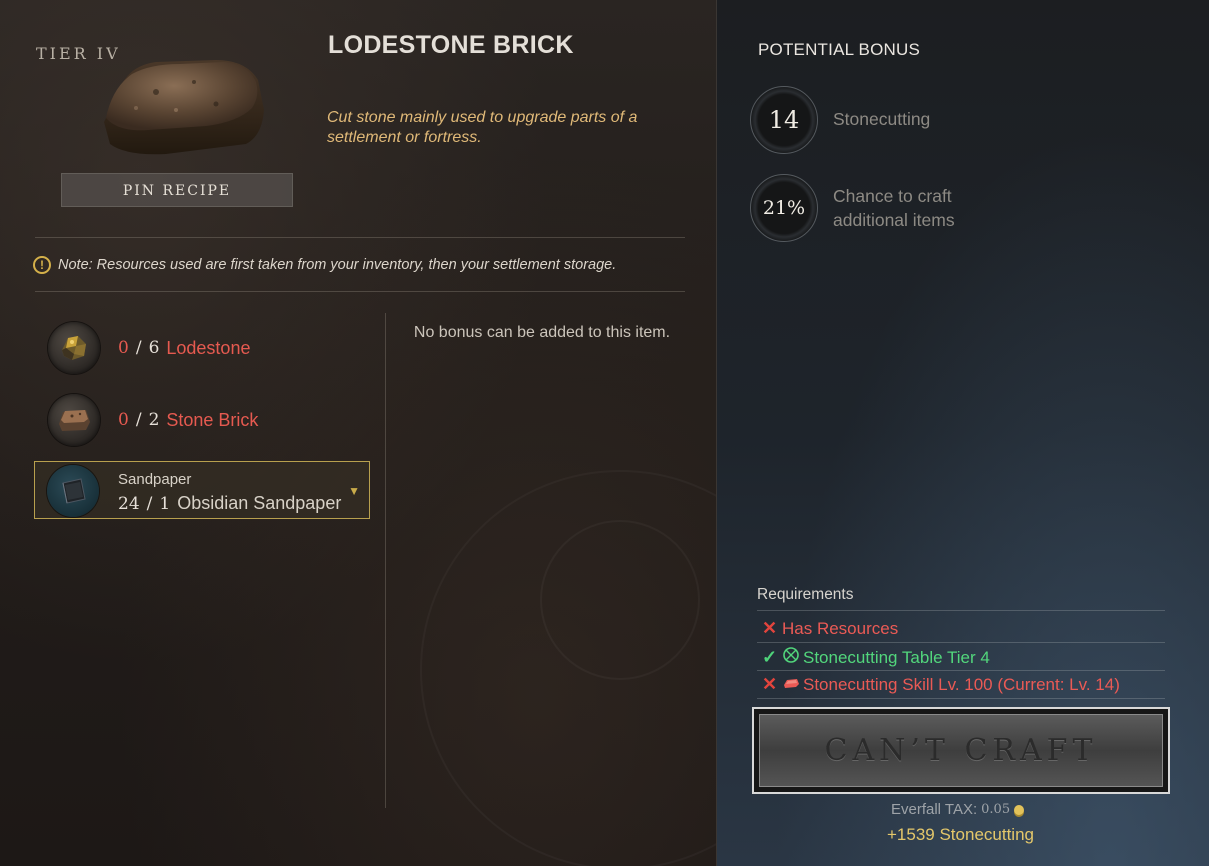 The height and width of the screenshot is (866, 1209). What do you see at coordinates (385, 560) in the screenshot?
I see `column-divider` at bounding box center [385, 560].